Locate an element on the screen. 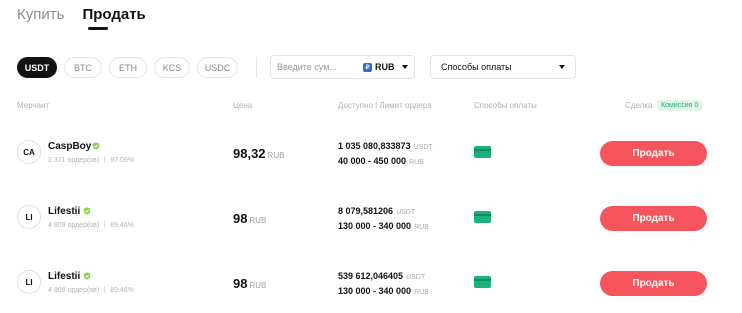 This screenshot has height=313, width=742. merchant-name: CaspBoy is located at coordinates (69, 146).